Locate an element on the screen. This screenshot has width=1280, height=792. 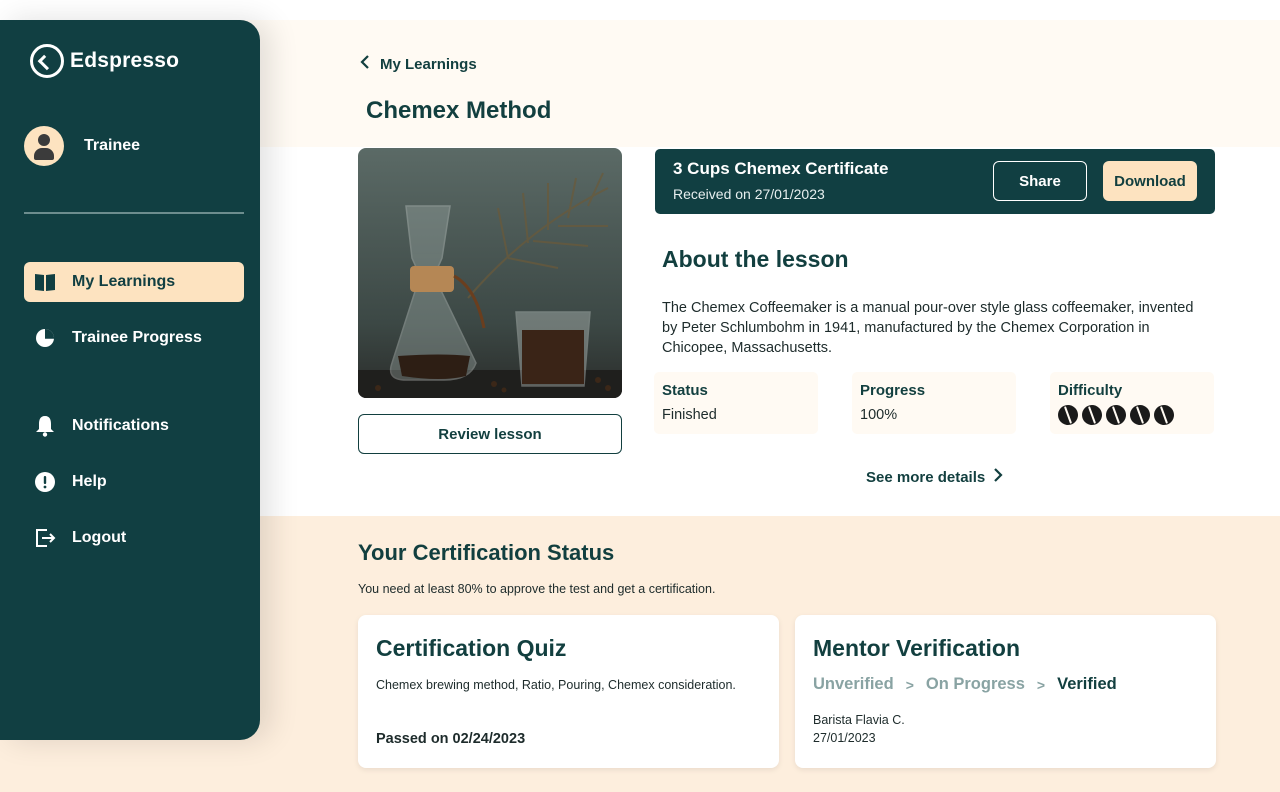
difficulty-label: Difficulty is located at coordinates (1090, 390).